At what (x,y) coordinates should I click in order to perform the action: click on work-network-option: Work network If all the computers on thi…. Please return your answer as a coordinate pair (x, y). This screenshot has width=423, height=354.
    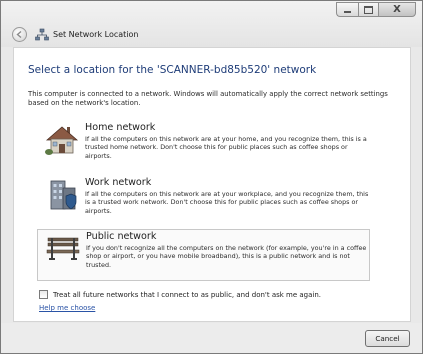
    Looking at the image, I should click on (203, 202).